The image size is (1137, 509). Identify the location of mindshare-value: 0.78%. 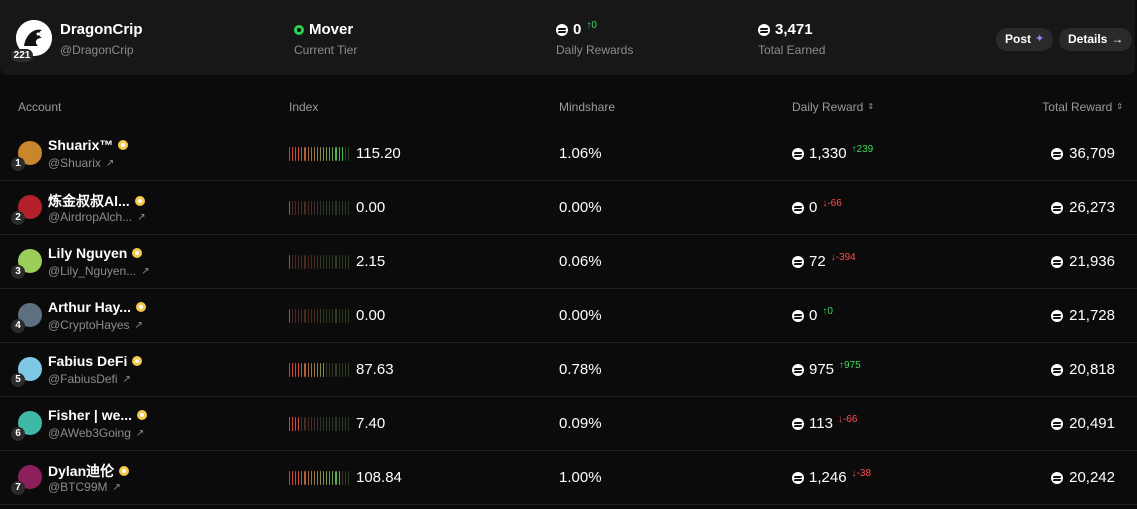
(580, 369).